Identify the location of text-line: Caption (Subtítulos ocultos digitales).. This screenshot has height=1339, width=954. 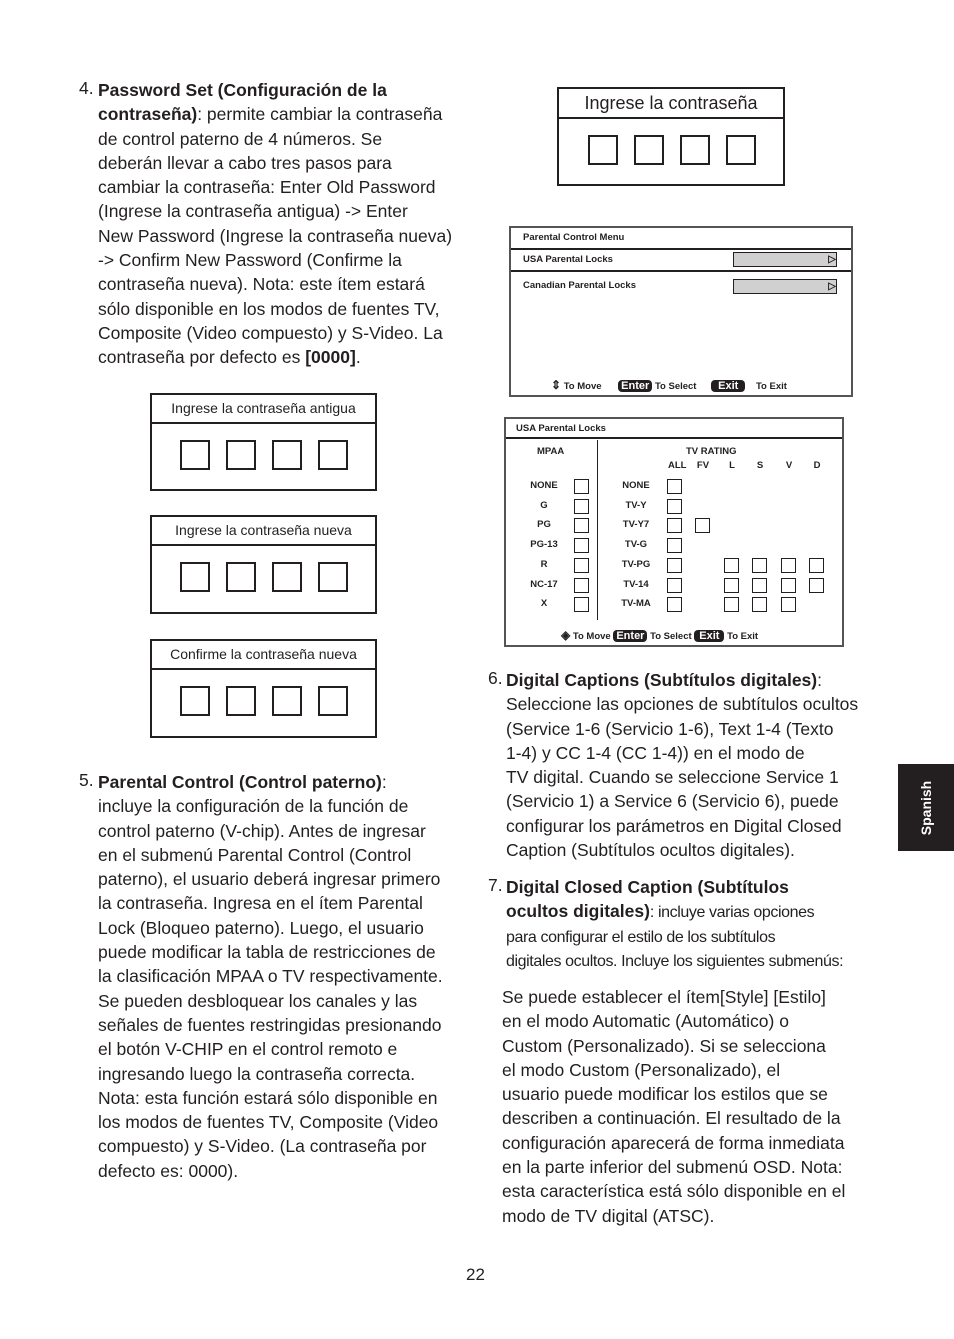
(673, 850).